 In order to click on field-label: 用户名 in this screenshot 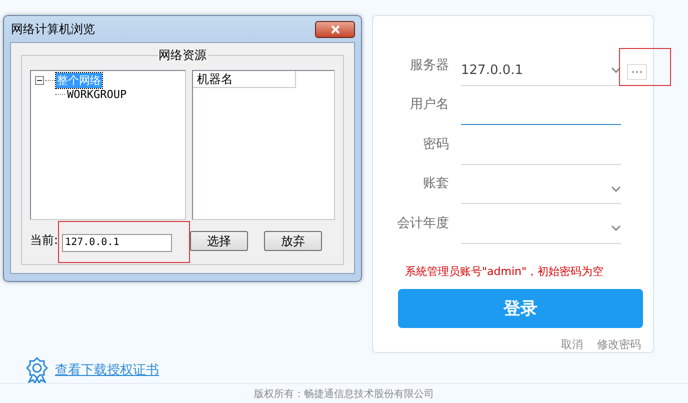, I will do `click(429, 105)`.